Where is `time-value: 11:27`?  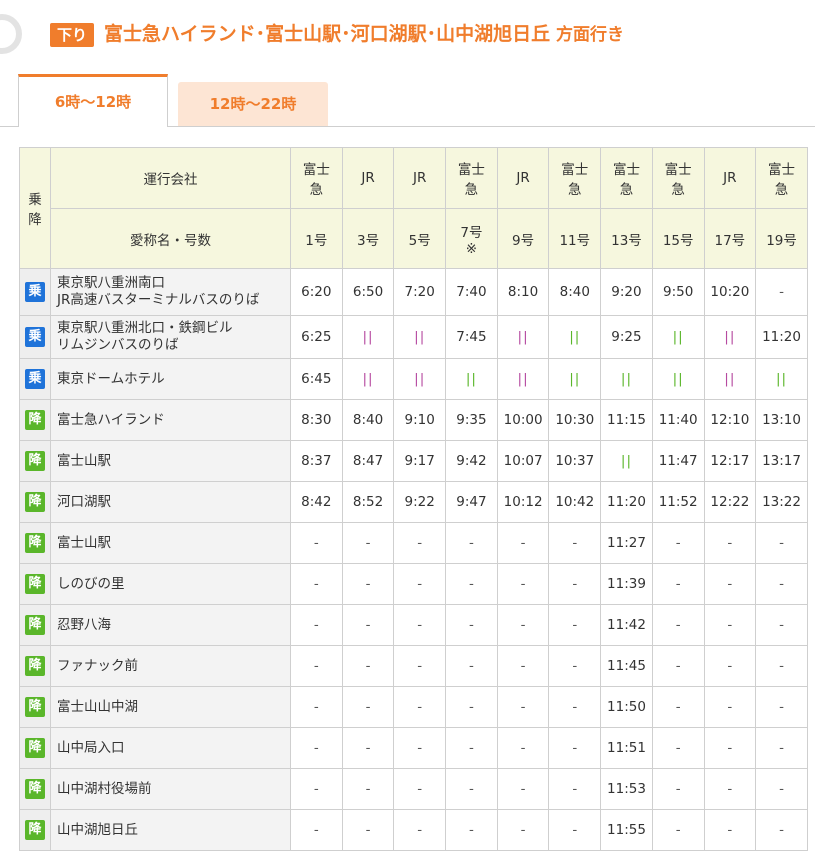
time-value: 11:27 is located at coordinates (626, 543).